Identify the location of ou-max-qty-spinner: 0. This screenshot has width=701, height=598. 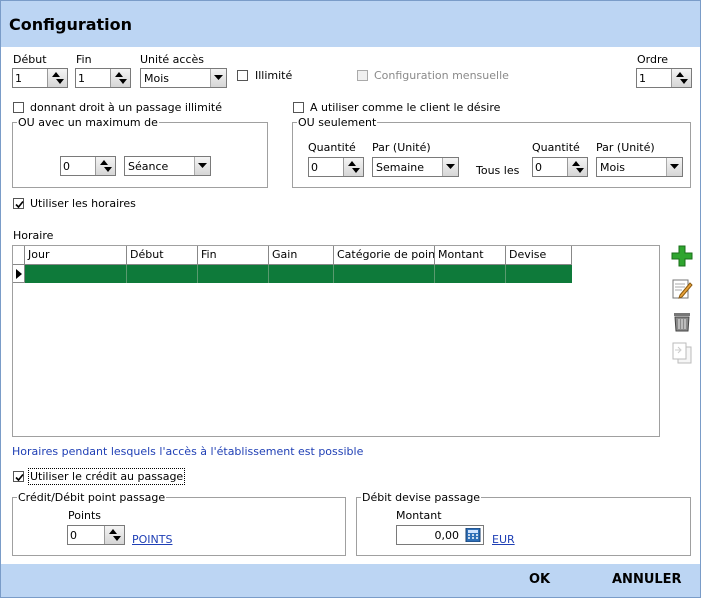
(88, 166).